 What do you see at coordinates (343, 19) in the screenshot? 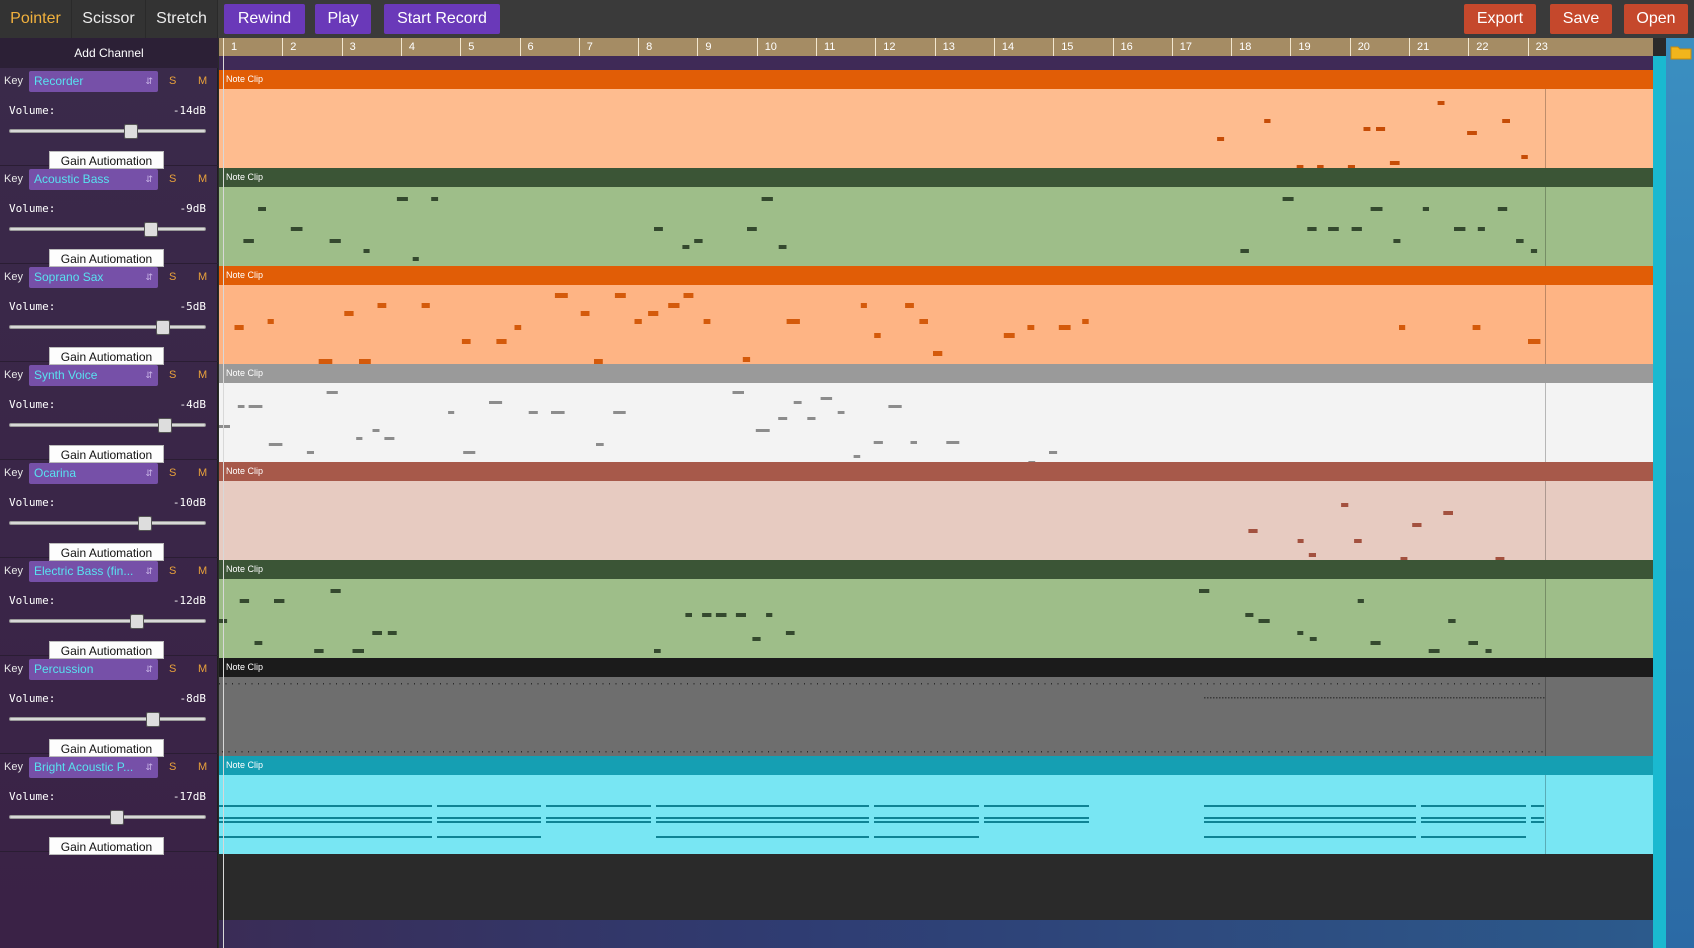
I see `play-button: Play` at bounding box center [343, 19].